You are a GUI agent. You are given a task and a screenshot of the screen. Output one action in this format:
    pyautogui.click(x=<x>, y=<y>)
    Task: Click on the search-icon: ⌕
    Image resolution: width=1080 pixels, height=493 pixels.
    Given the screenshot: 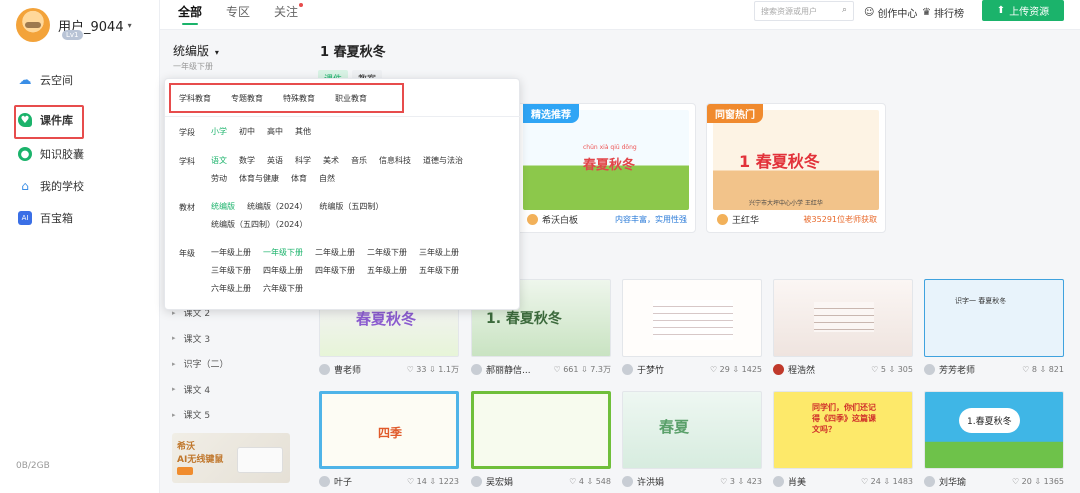 What is the action you would take?
    pyautogui.click(x=844, y=10)
    